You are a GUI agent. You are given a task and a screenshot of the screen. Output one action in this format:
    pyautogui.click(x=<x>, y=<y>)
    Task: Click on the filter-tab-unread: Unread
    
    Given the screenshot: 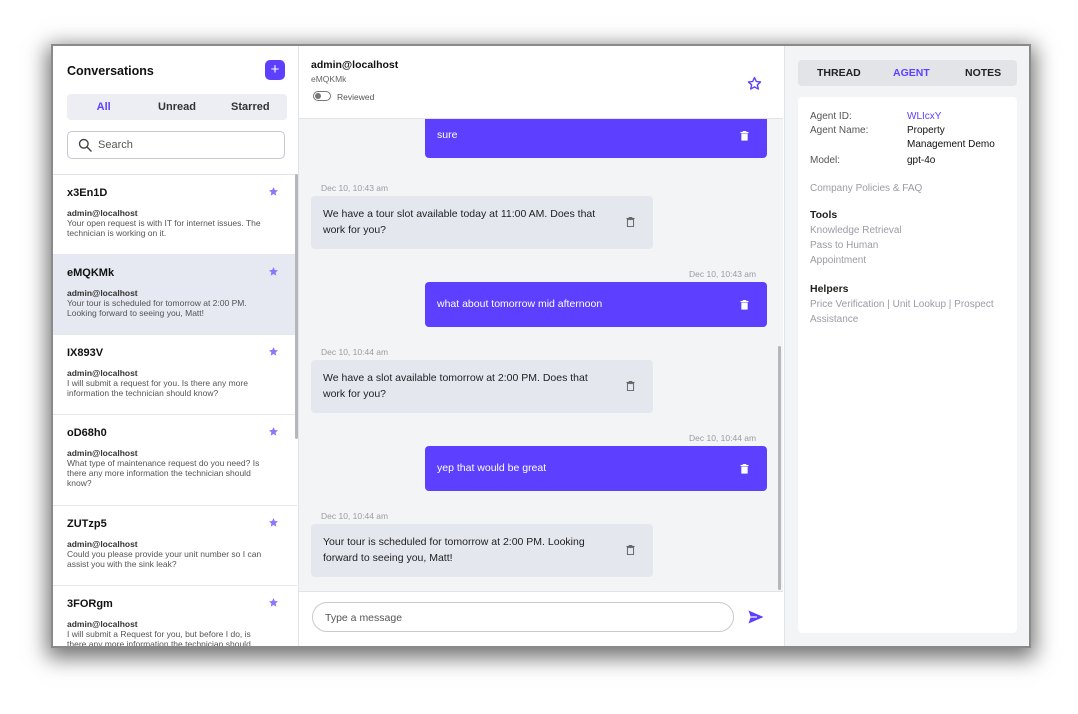 What is the action you would take?
    pyautogui.click(x=176, y=107)
    